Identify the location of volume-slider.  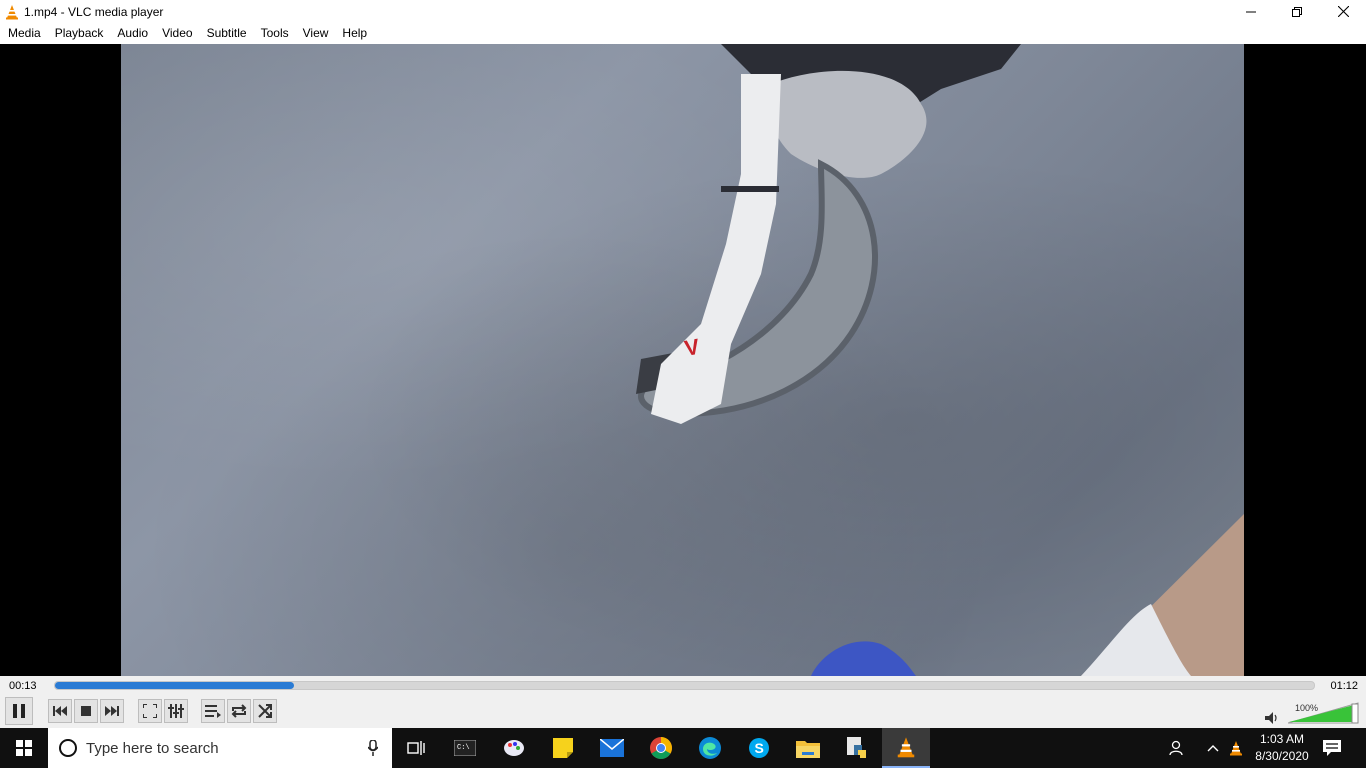
(1324, 713).